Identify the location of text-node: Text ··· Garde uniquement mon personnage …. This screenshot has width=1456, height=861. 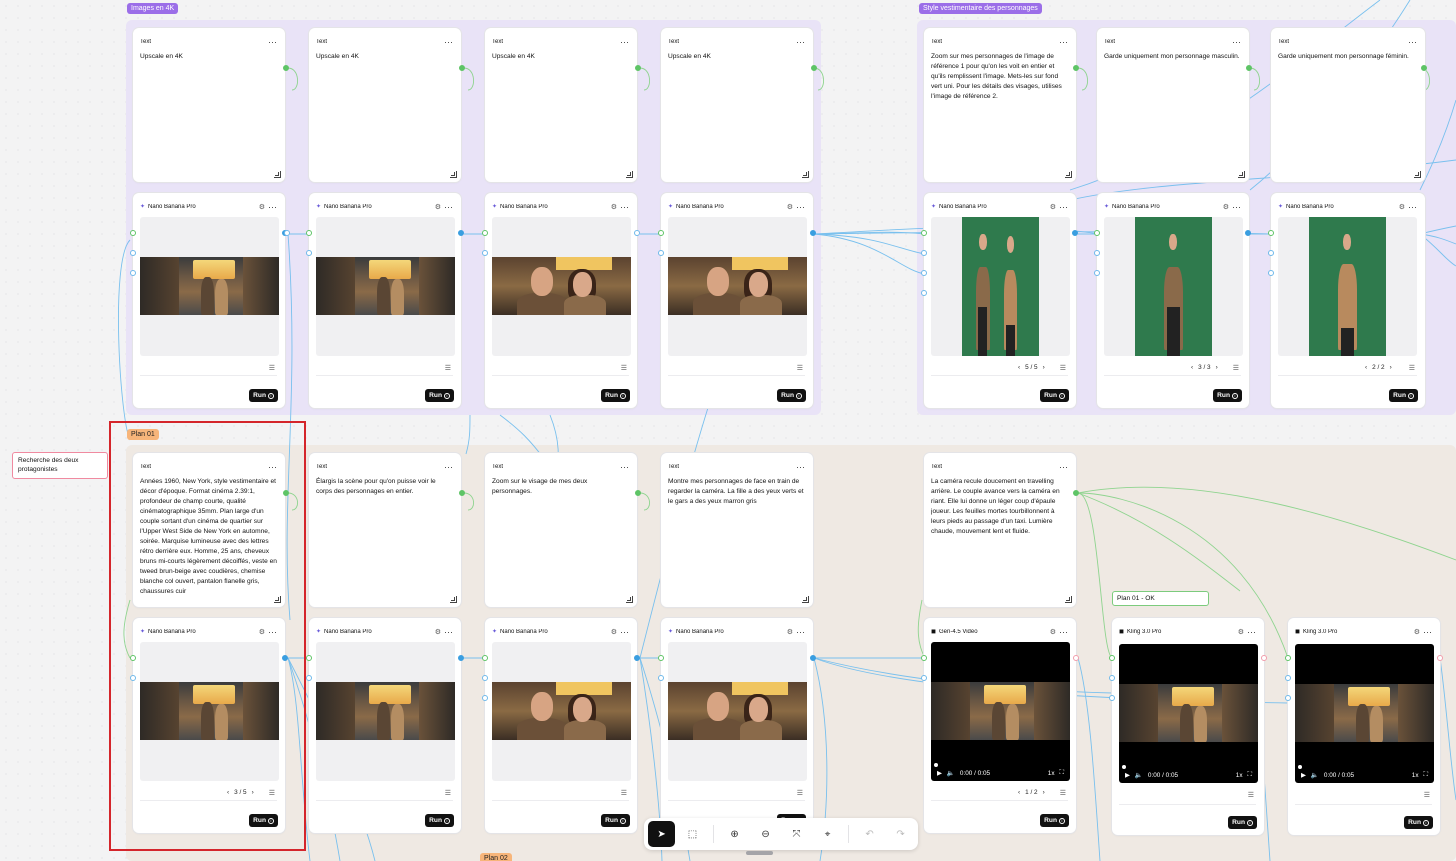
(1173, 105).